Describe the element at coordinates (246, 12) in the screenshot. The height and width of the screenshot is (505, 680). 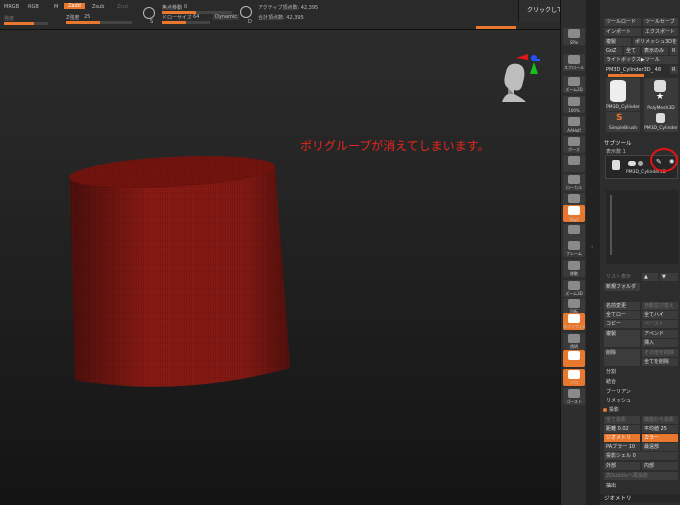
I see `draw-size-icon` at that location.